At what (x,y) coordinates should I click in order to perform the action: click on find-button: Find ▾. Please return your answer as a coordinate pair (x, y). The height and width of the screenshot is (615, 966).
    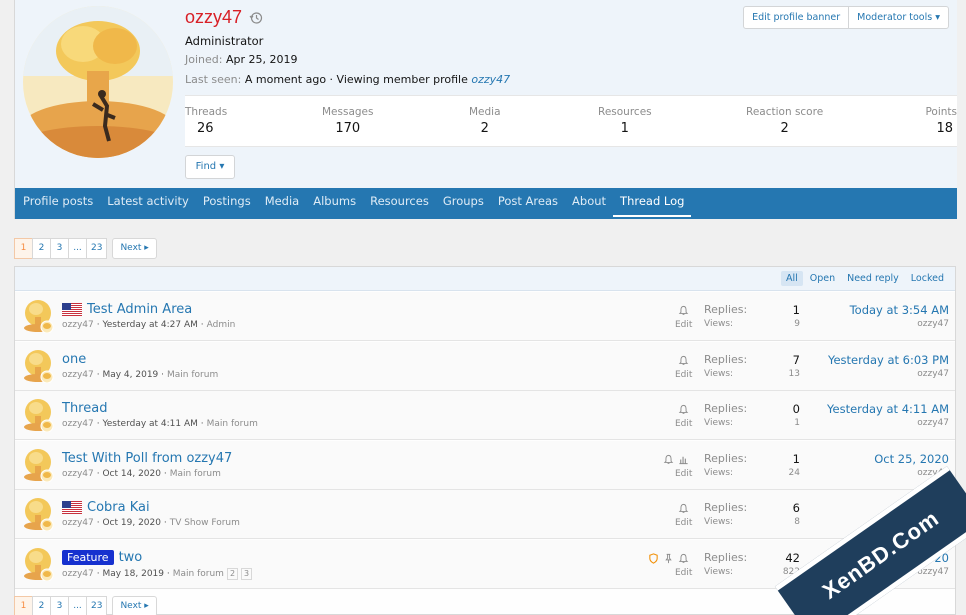
    Looking at the image, I should click on (210, 167).